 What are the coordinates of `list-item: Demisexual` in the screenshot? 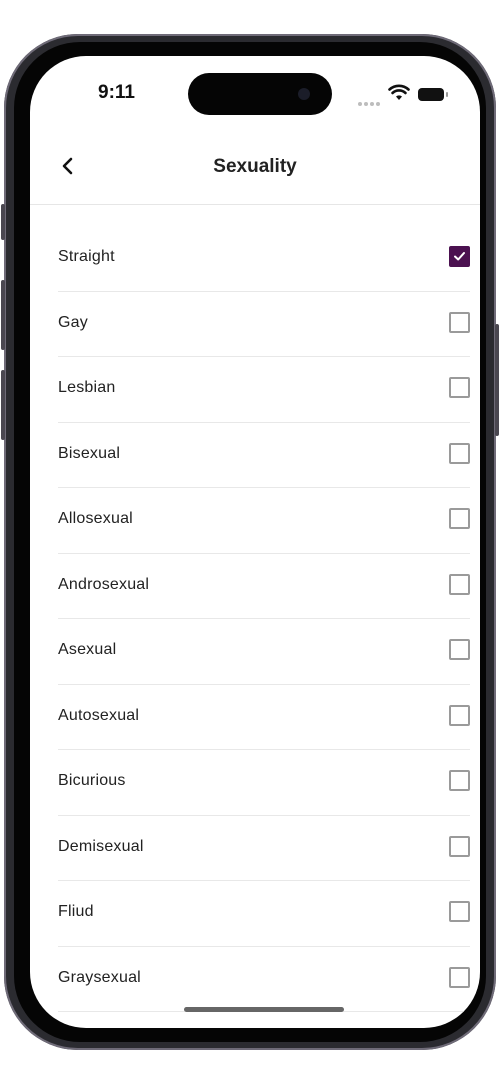 It's located at (264, 848).